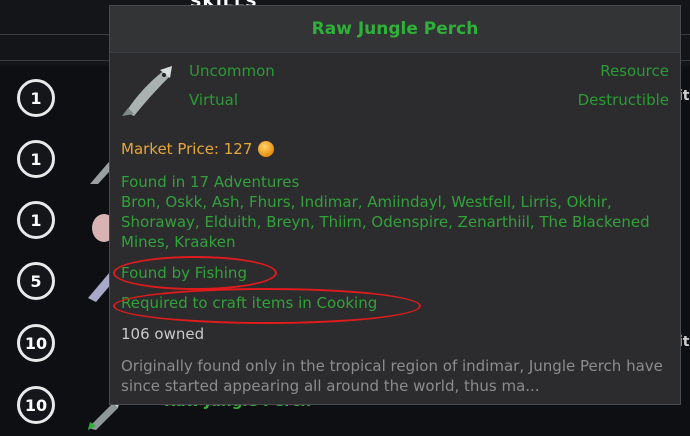 The width and height of the screenshot is (690, 436). Describe the element at coordinates (210, 182) in the screenshot. I see `found-in-label: Found in 17 Adventures` at that location.